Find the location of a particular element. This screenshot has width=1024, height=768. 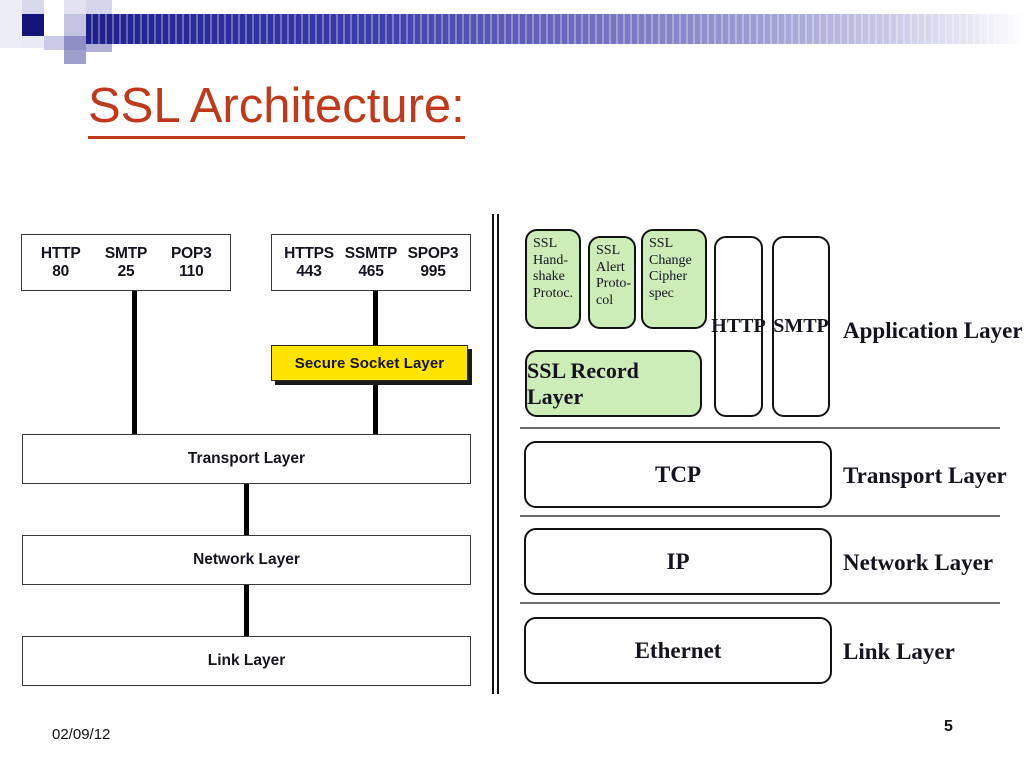

port-name: SSMTP is located at coordinates (371, 253).